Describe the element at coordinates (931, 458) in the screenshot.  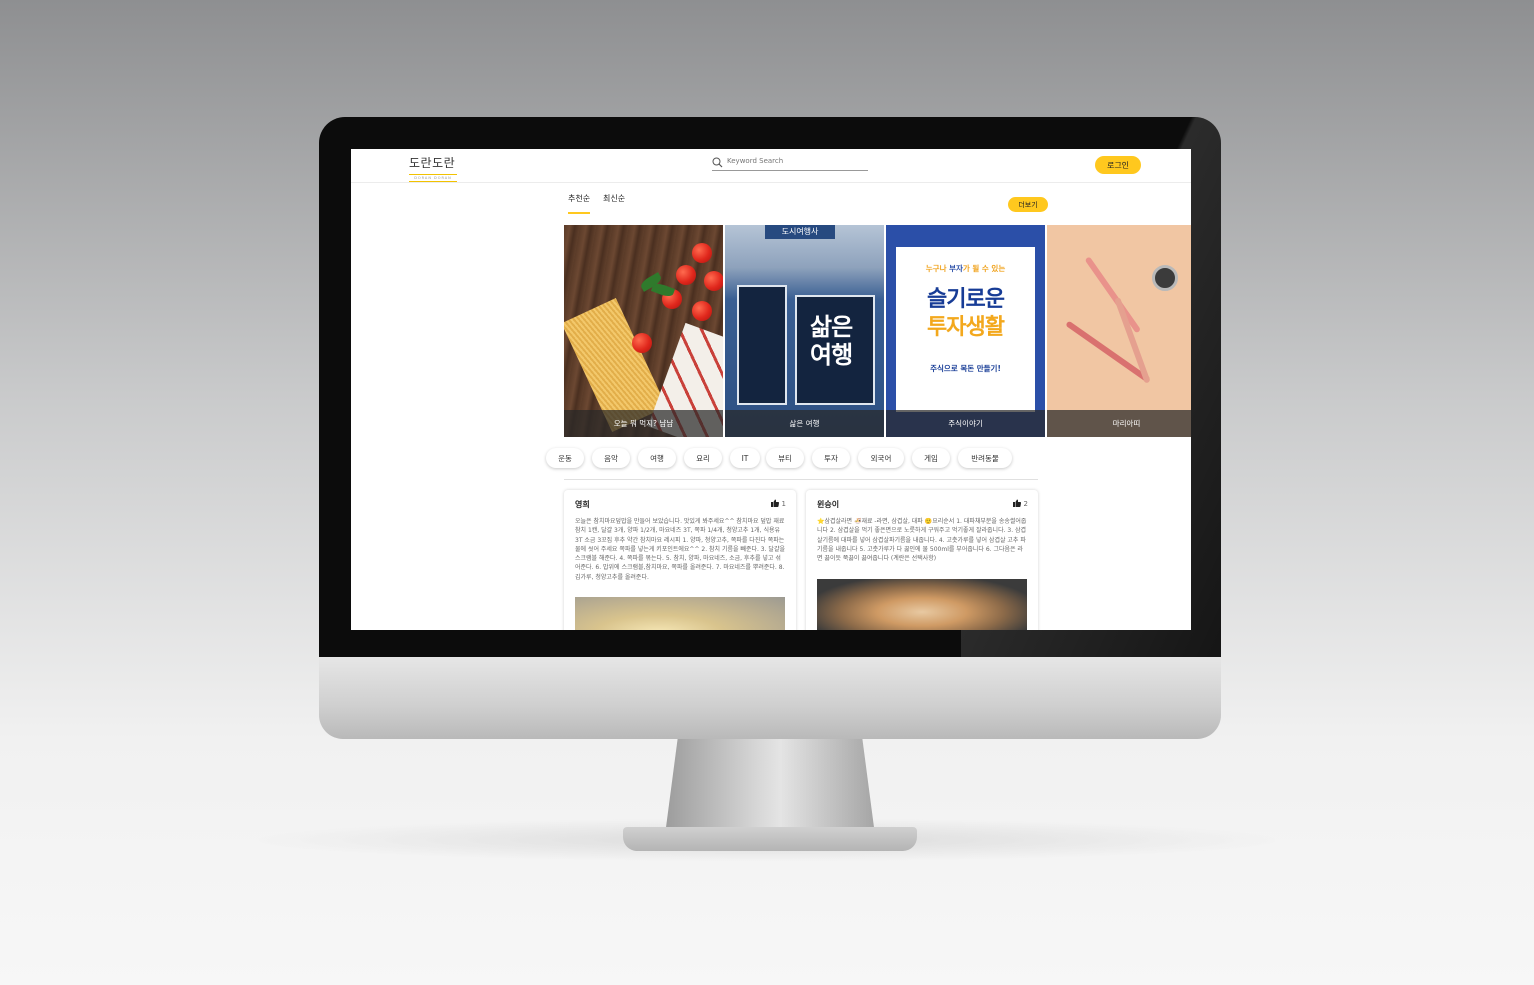
I see `category-chip-game: 게임` at that location.